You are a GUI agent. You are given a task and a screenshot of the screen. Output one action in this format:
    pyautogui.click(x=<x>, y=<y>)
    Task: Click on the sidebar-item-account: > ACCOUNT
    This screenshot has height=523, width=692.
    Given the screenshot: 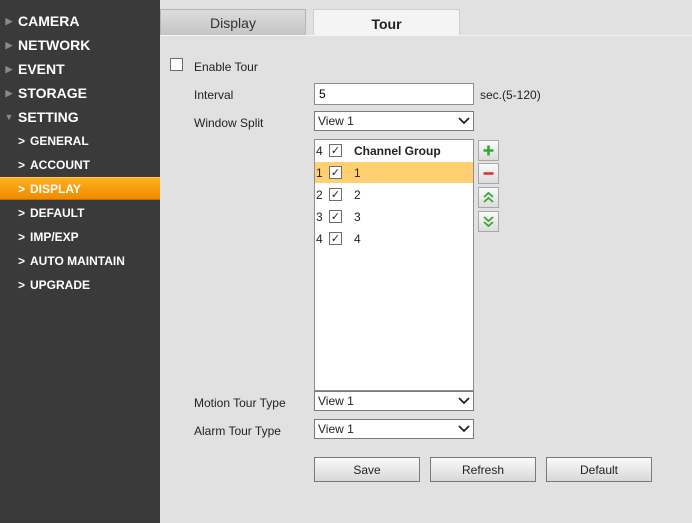 What is the action you would take?
    pyautogui.click(x=80, y=164)
    